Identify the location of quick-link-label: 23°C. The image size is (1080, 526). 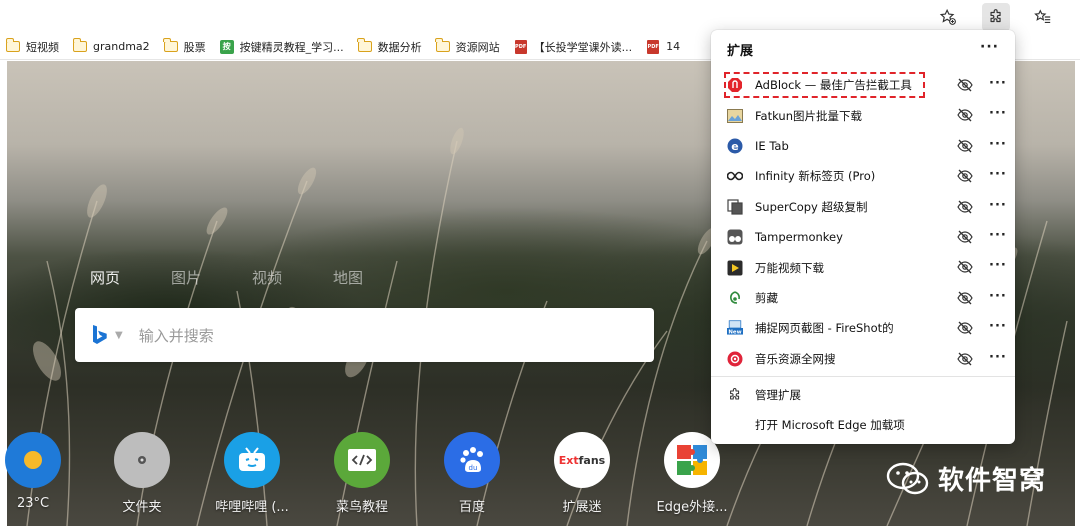
(33, 503).